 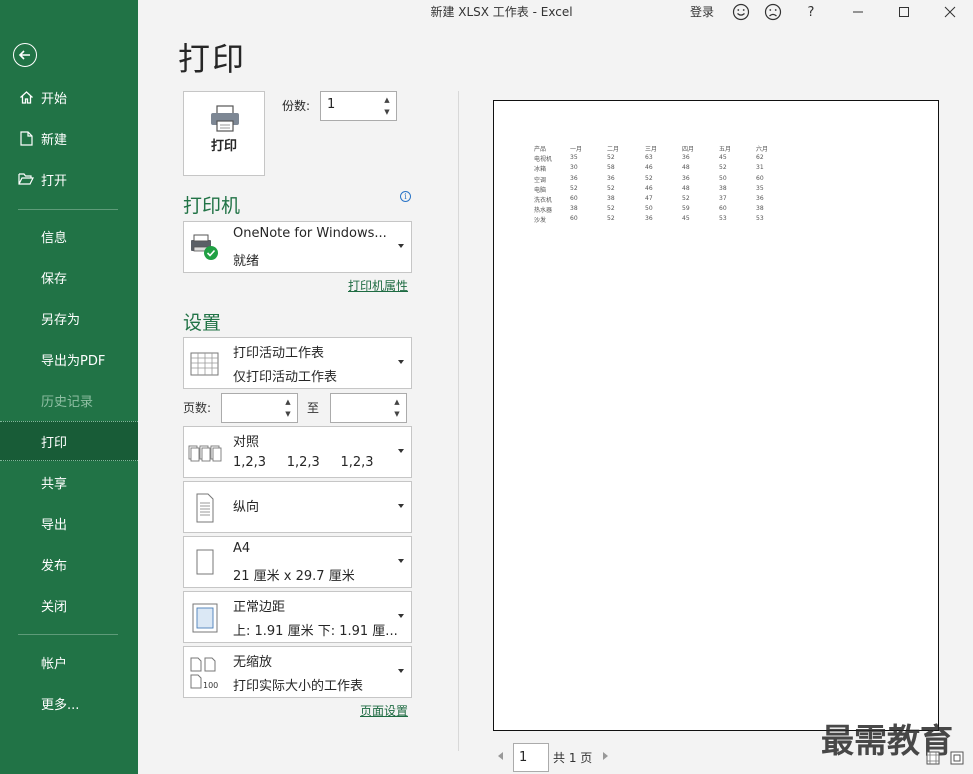 I want to click on preview-cell: 电视机, so click(x=543, y=160).